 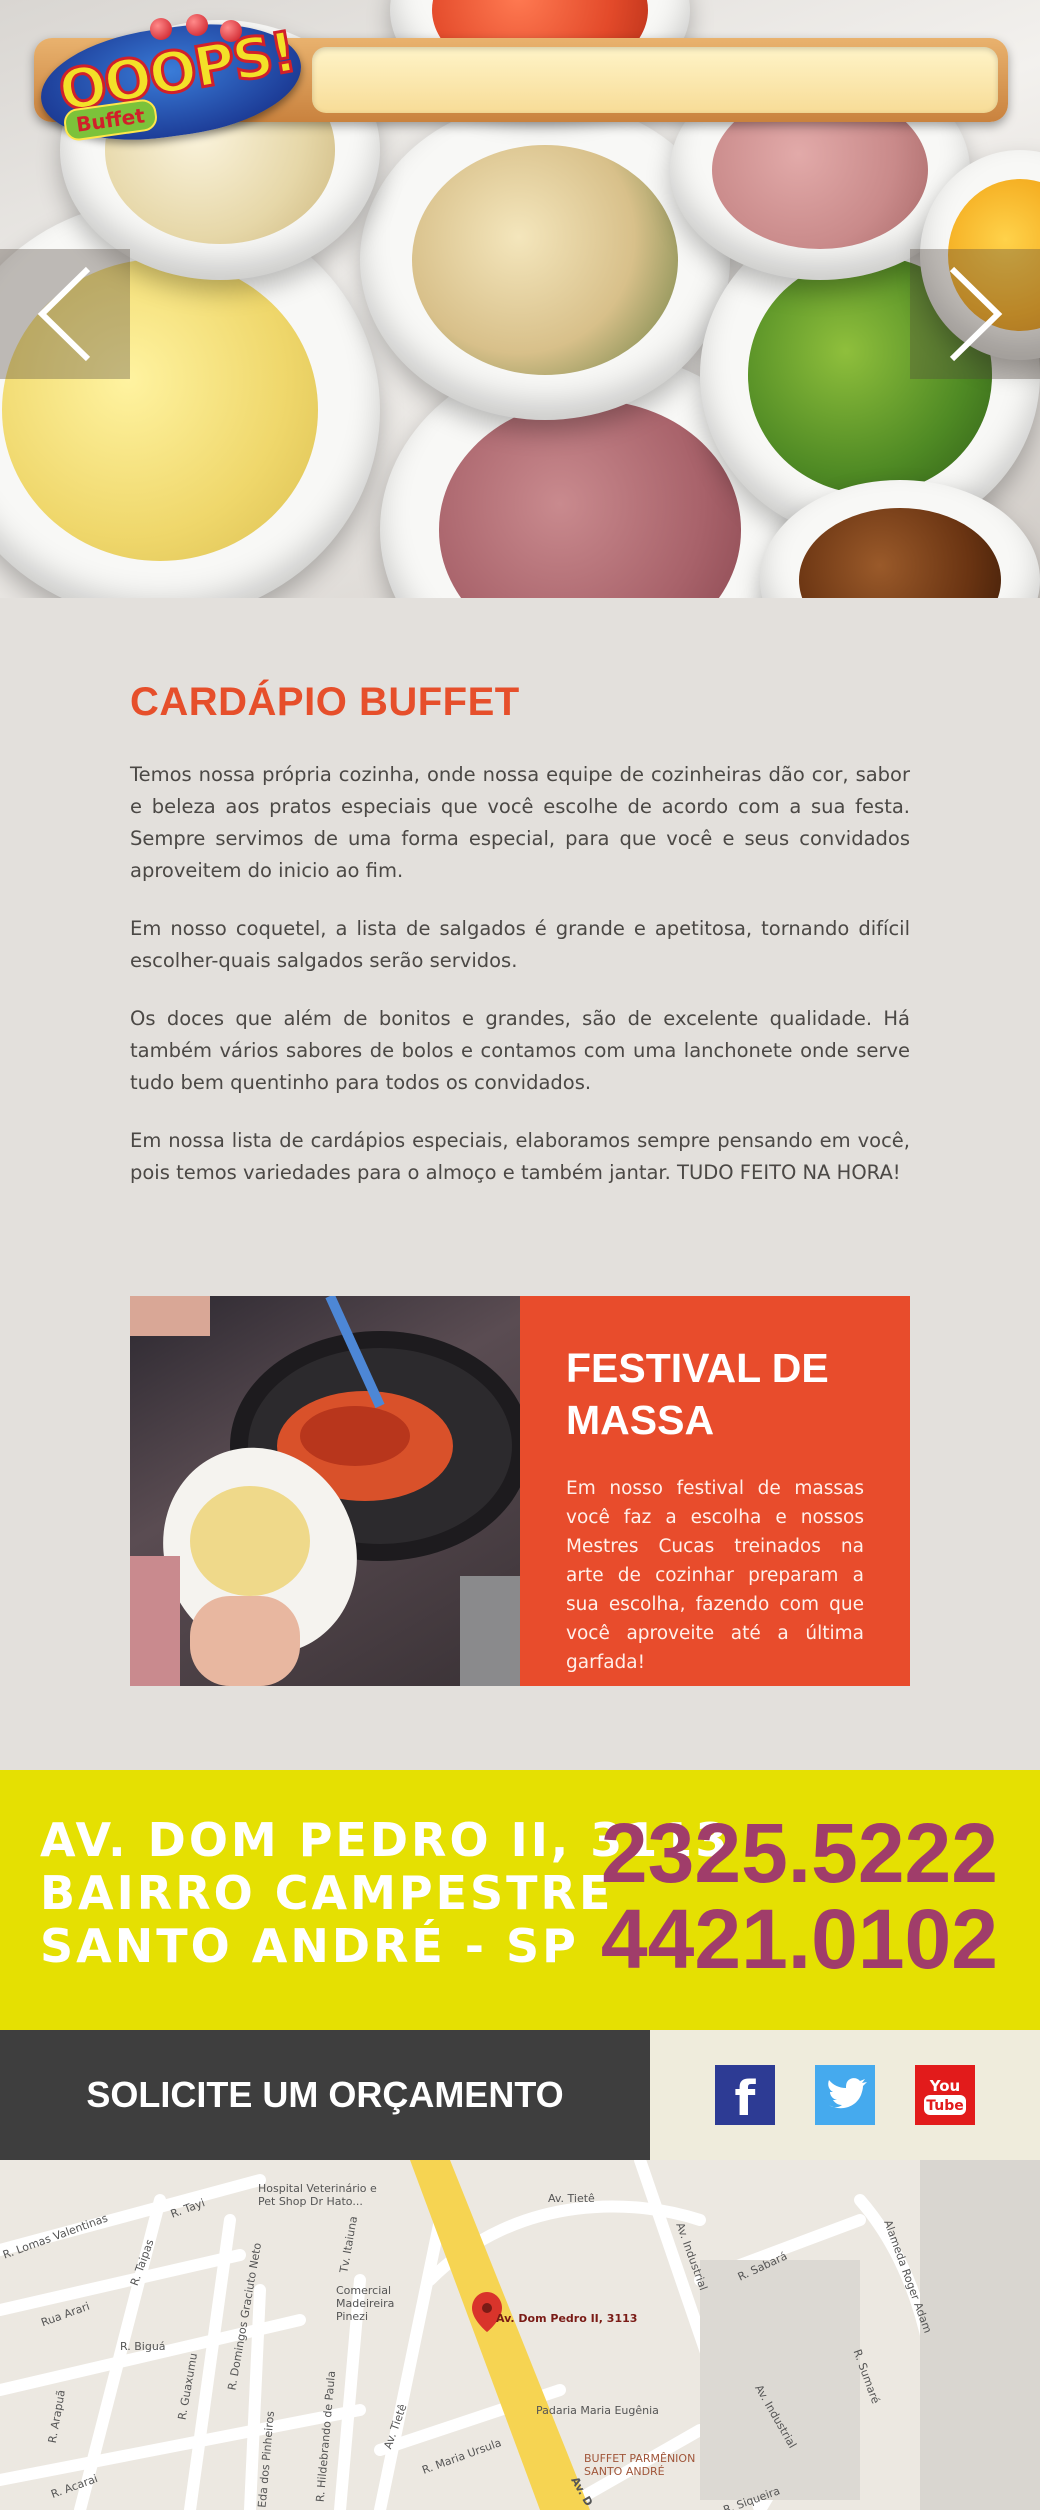 I want to click on map-label: R. Biguá, so click(x=143, y=2346).